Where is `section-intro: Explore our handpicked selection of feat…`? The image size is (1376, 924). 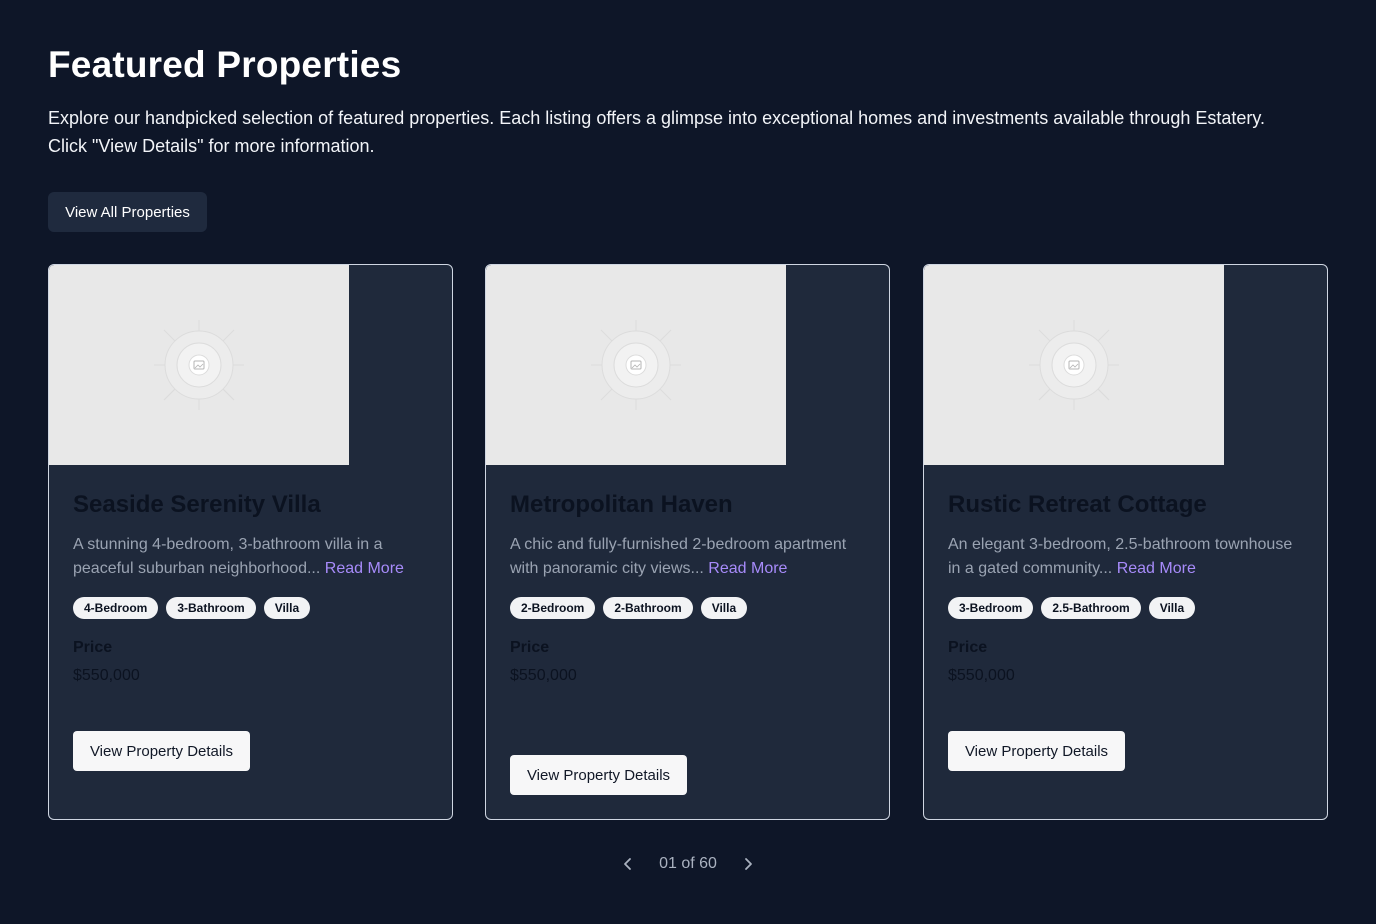 section-intro: Explore our handpicked selection of feat… is located at coordinates (657, 132).